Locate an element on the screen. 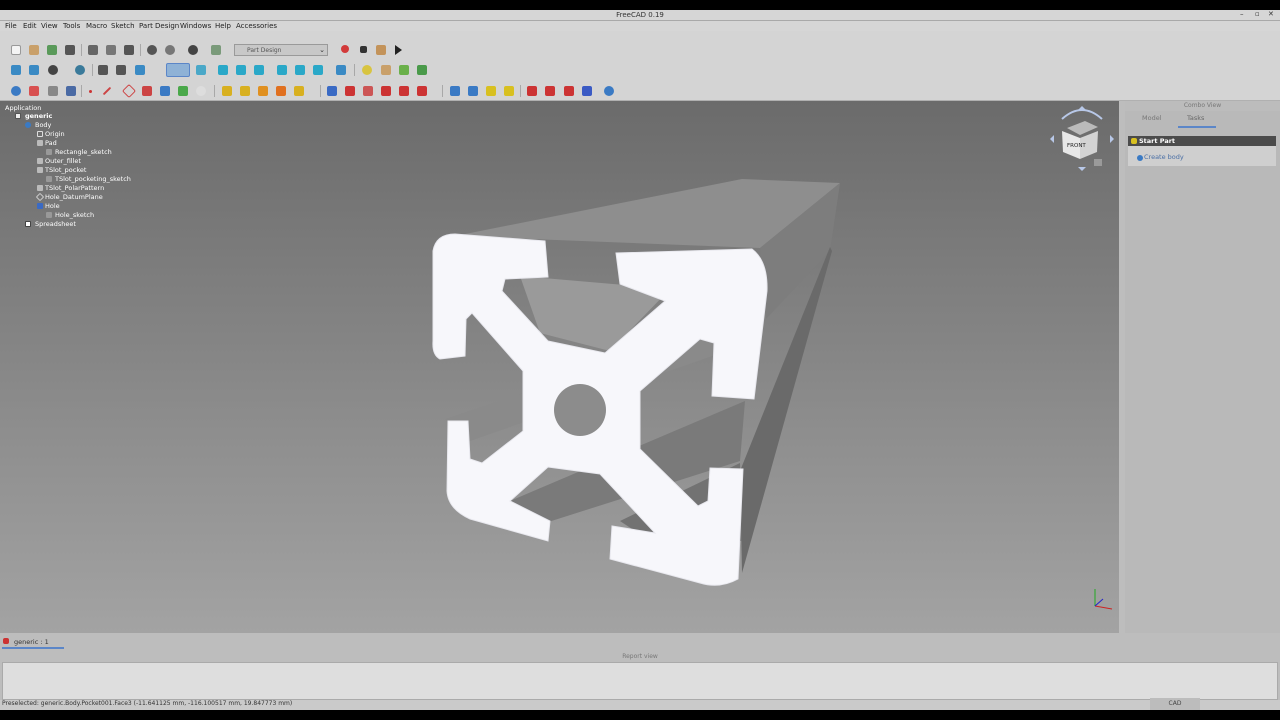  navcube-right-arrow-icon is located at coordinates (1112, 139).